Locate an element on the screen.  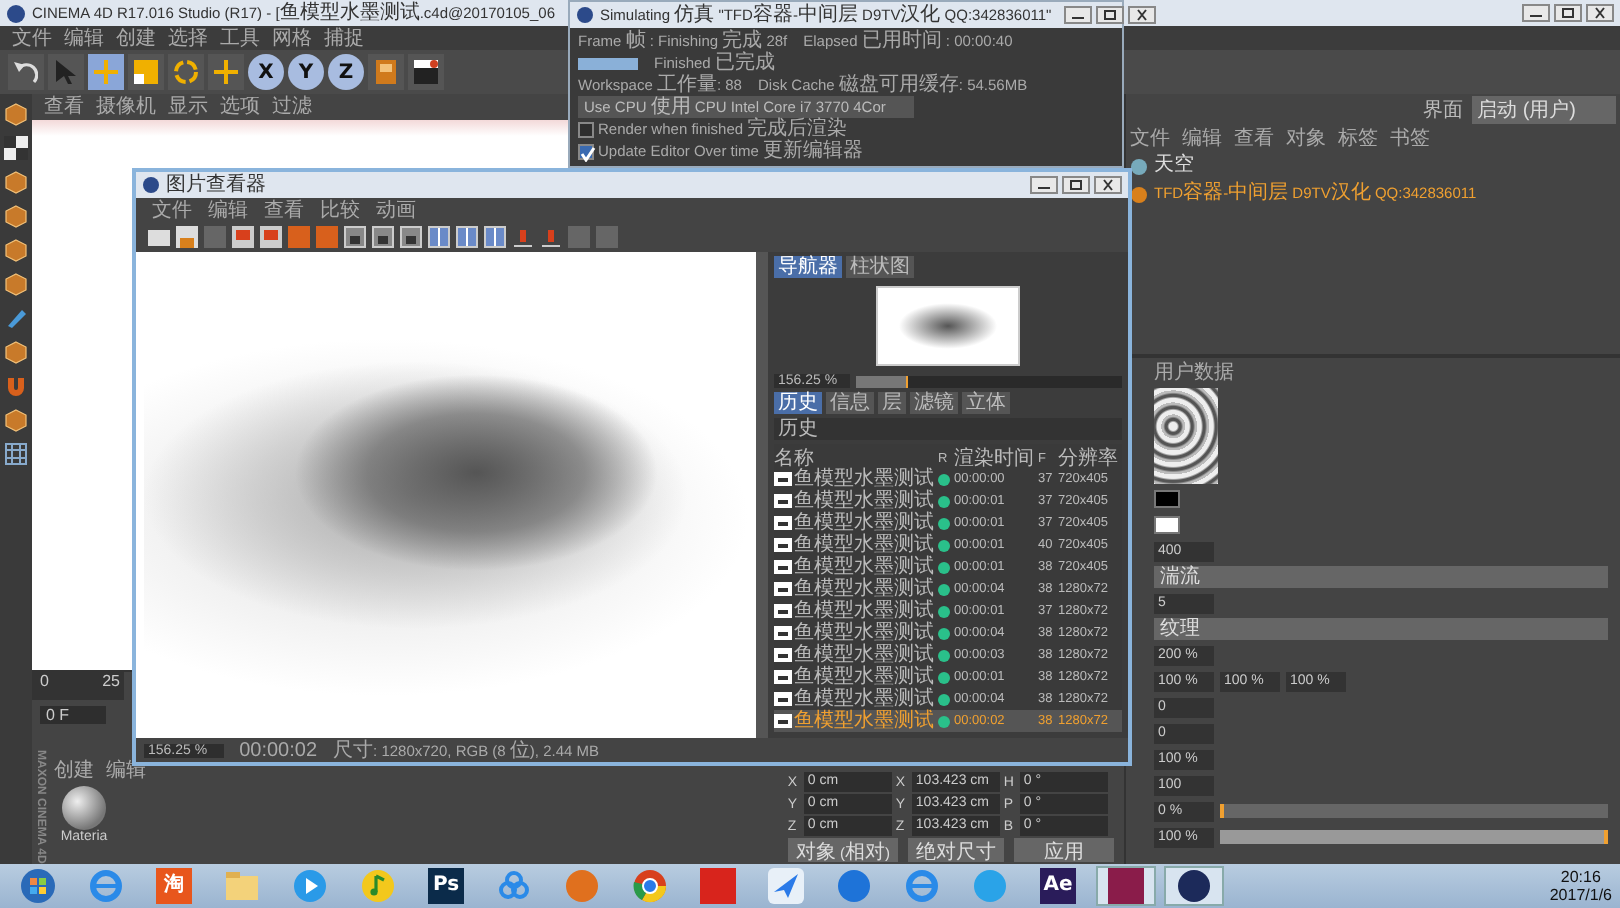
menu-item: 显示 is located at coordinates (188, 107).